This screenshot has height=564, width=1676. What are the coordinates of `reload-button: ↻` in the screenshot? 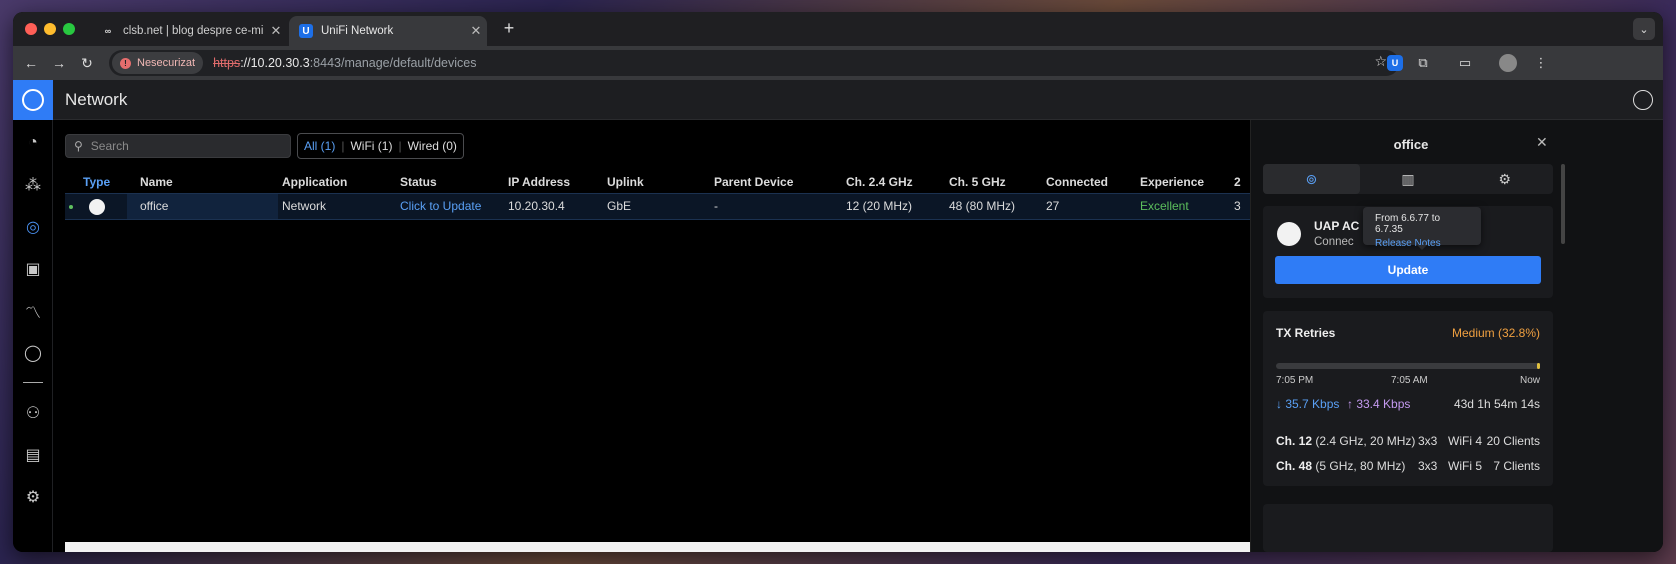 It's located at (87, 63).